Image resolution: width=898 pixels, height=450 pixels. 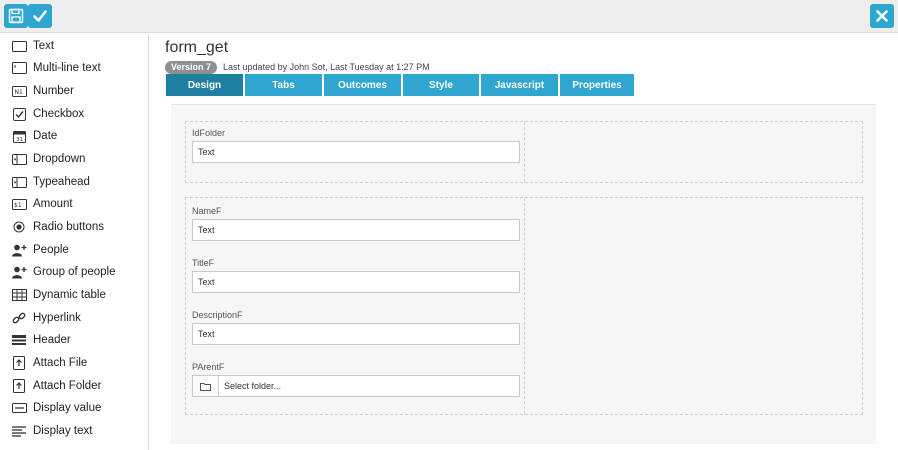 I want to click on tab-javascript: Javascript, so click(x=519, y=85).